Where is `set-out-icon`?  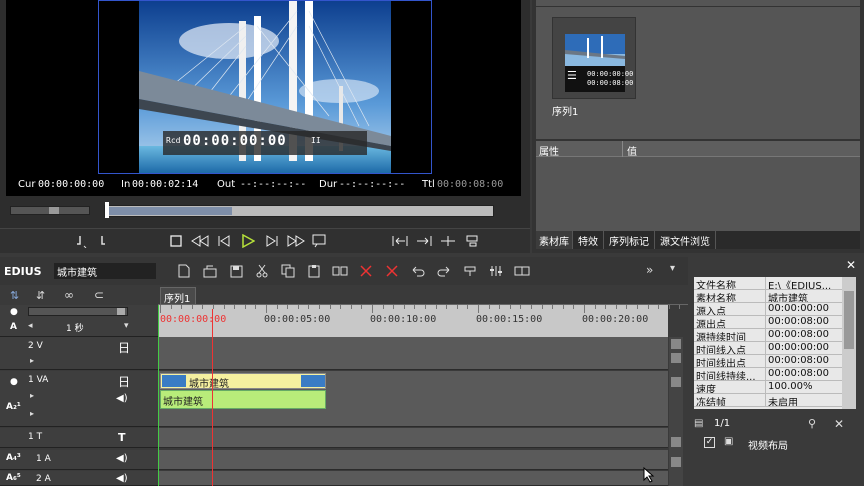
set-out-icon is located at coordinates (104, 241).